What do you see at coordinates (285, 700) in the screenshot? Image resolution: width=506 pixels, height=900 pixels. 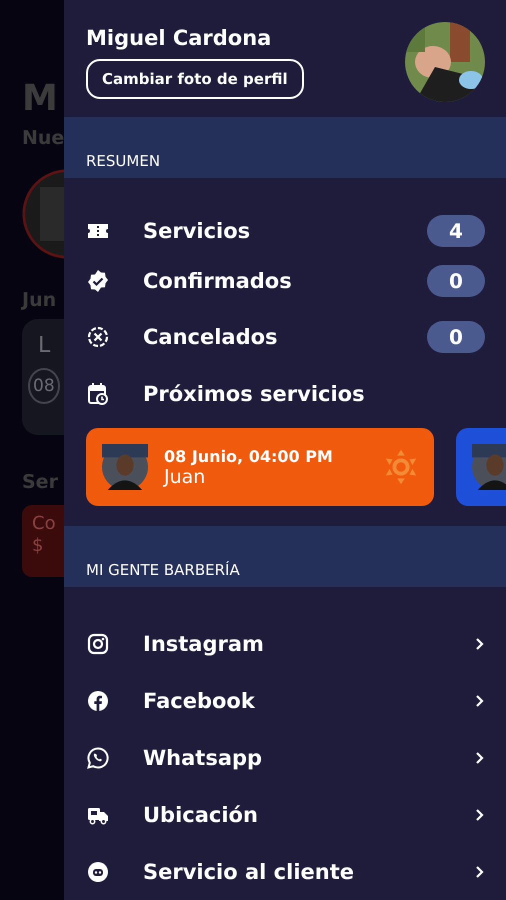 I see `menu-item: Facebook` at bounding box center [285, 700].